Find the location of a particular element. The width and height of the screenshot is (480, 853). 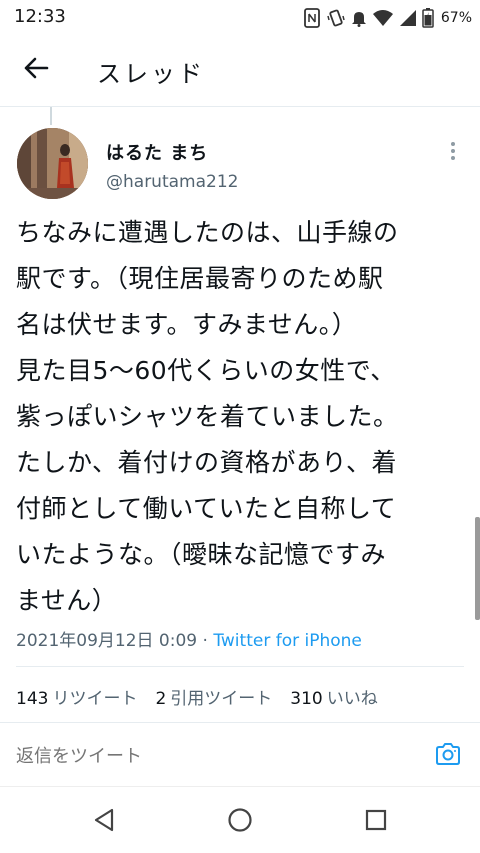

quotes-stat: 2 引用ツイート is located at coordinates (213, 696).